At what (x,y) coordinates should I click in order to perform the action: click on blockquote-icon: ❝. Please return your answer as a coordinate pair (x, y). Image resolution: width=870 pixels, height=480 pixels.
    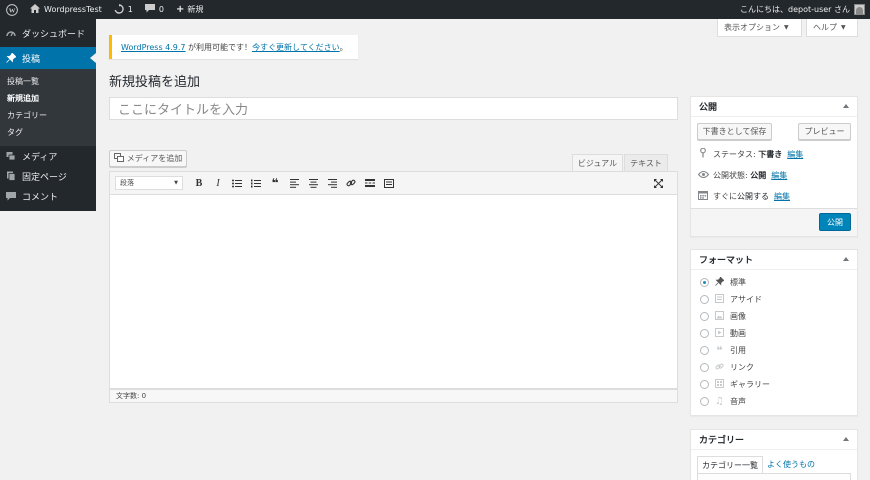
    Looking at the image, I should click on (275, 183).